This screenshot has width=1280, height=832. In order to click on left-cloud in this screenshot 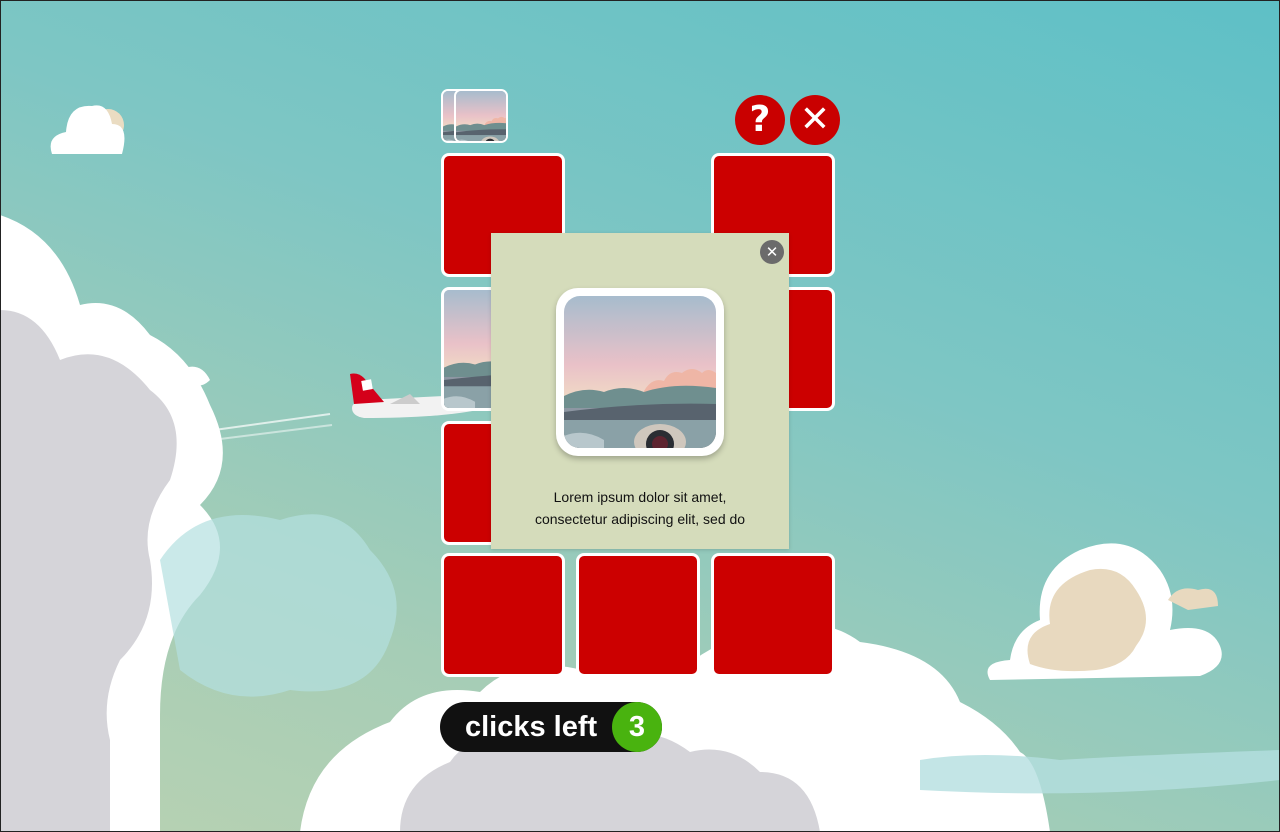, I will do `click(111, 523)`.